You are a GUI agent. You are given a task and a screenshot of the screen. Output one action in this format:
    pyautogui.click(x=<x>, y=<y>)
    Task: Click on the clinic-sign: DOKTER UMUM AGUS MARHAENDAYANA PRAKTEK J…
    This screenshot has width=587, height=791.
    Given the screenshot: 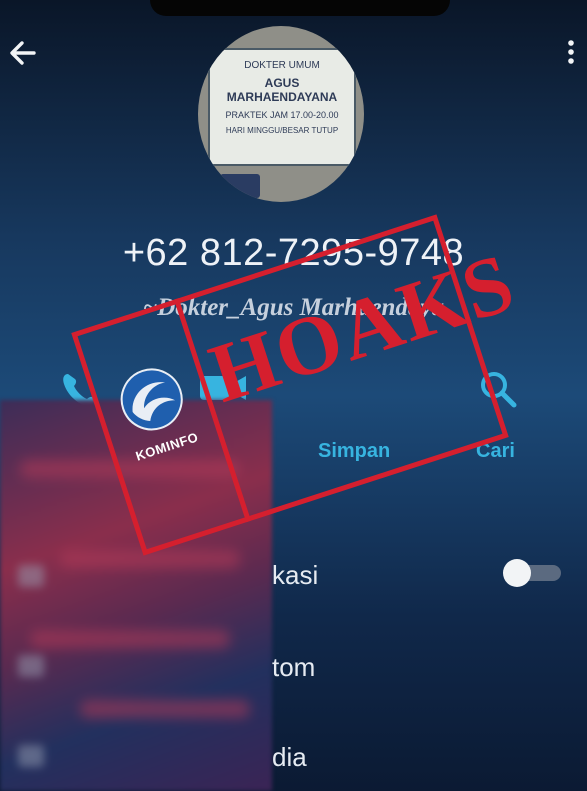 What is the action you would take?
    pyautogui.click(x=282, y=107)
    